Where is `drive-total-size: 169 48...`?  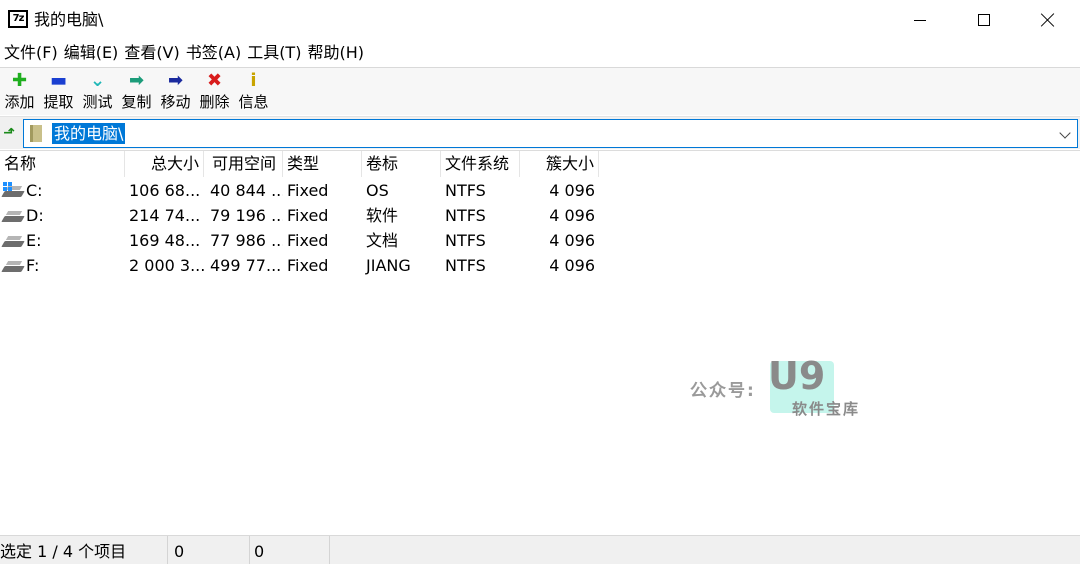
drive-total-size: 169 48... is located at coordinates (165, 240).